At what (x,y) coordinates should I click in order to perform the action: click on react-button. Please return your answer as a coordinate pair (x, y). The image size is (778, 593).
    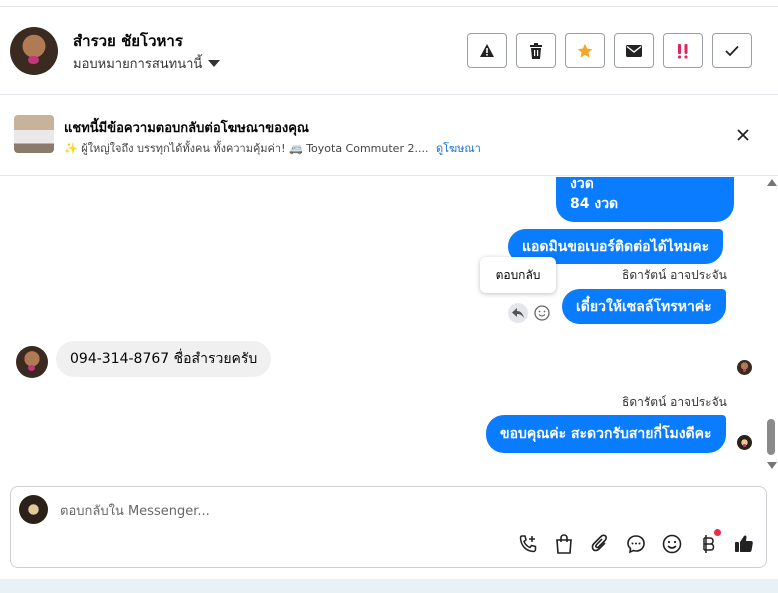
    Looking at the image, I should click on (542, 313).